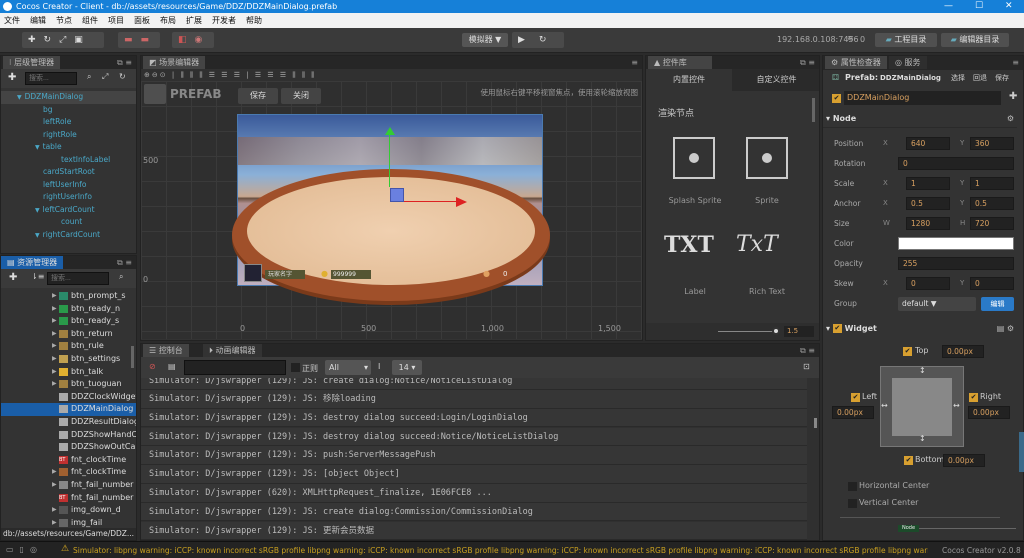  I want to click on tab-services: ◎ 服务, so click(908, 62).